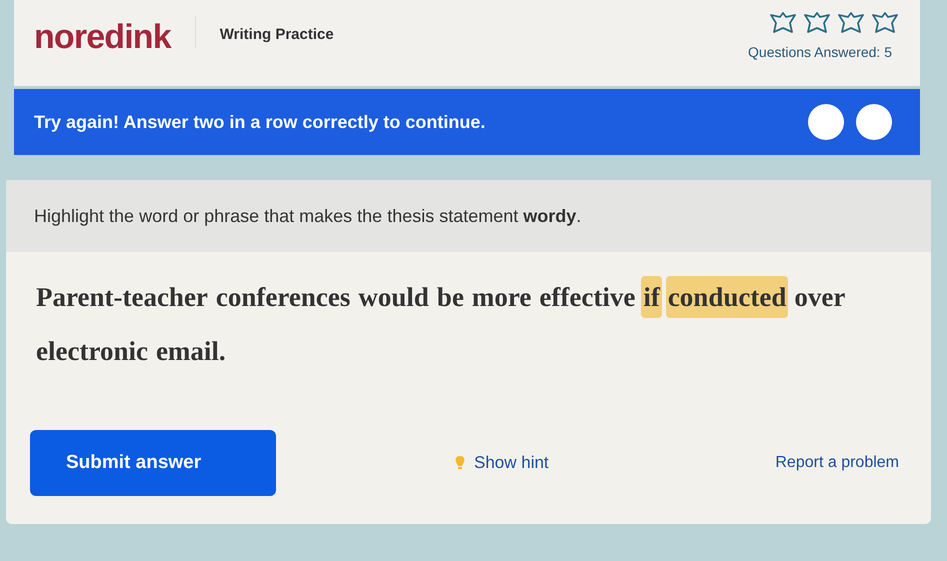 Image resolution: width=947 pixels, height=561 pixels. What do you see at coordinates (308, 216) in the screenshot?
I see `prompt-text: Highlight the word or phrase that makes the thesis statement wordy.` at bounding box center [308, 216].